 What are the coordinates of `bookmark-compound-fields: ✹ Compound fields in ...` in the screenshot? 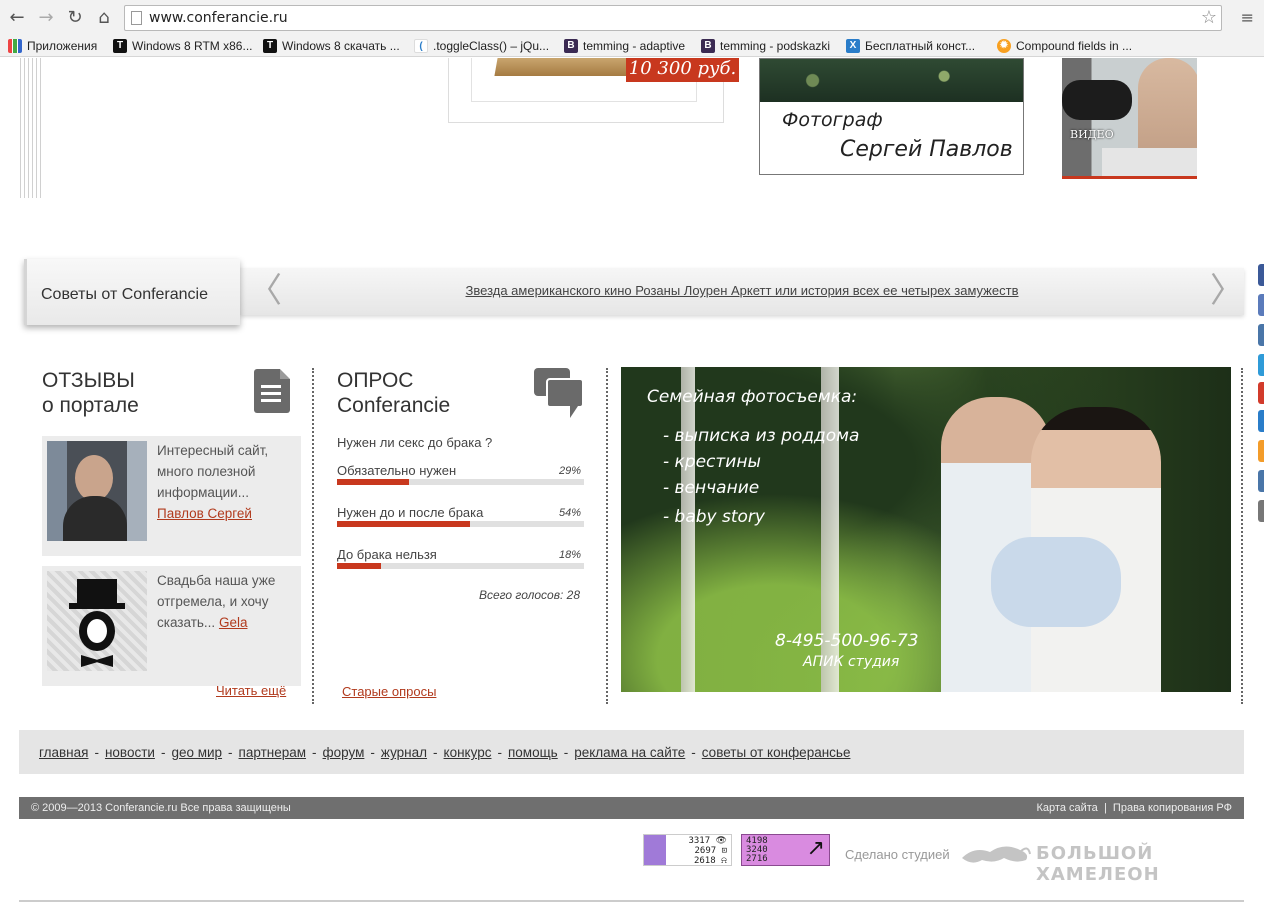 It's located at (1064, 46).